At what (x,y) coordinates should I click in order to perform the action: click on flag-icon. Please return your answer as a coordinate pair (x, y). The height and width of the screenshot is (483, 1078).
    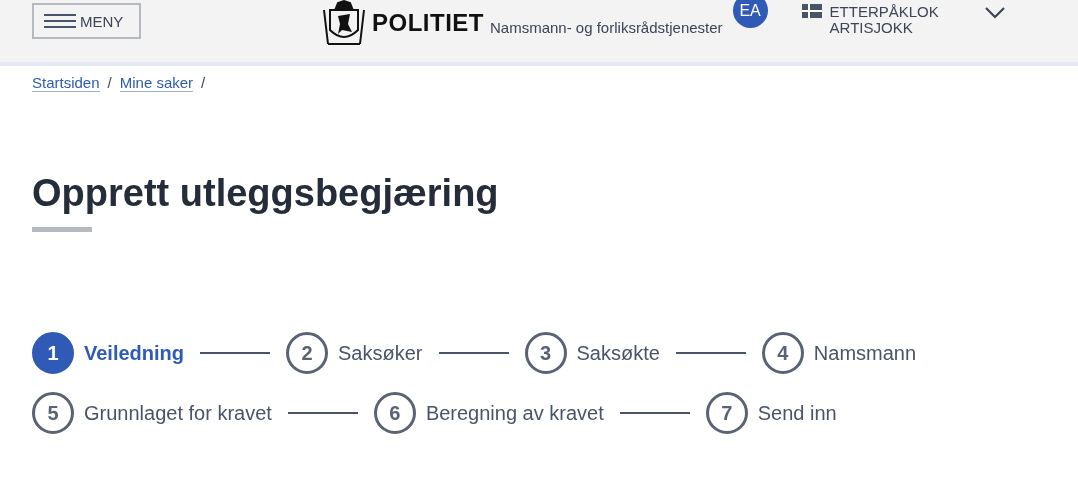
    Looking at the image, I should click on (811, 11).